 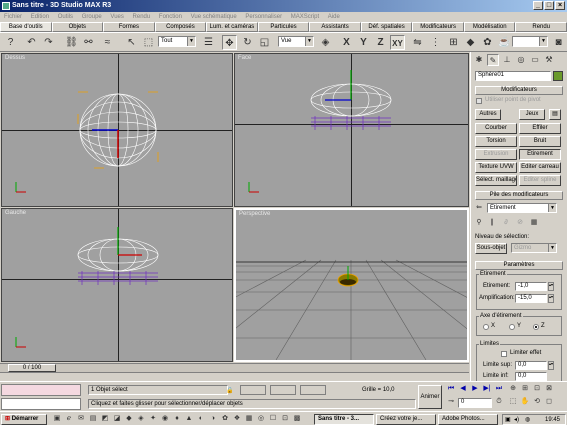 I want to click on amplify-value-field: -15,0, so click(x=531, y=298).